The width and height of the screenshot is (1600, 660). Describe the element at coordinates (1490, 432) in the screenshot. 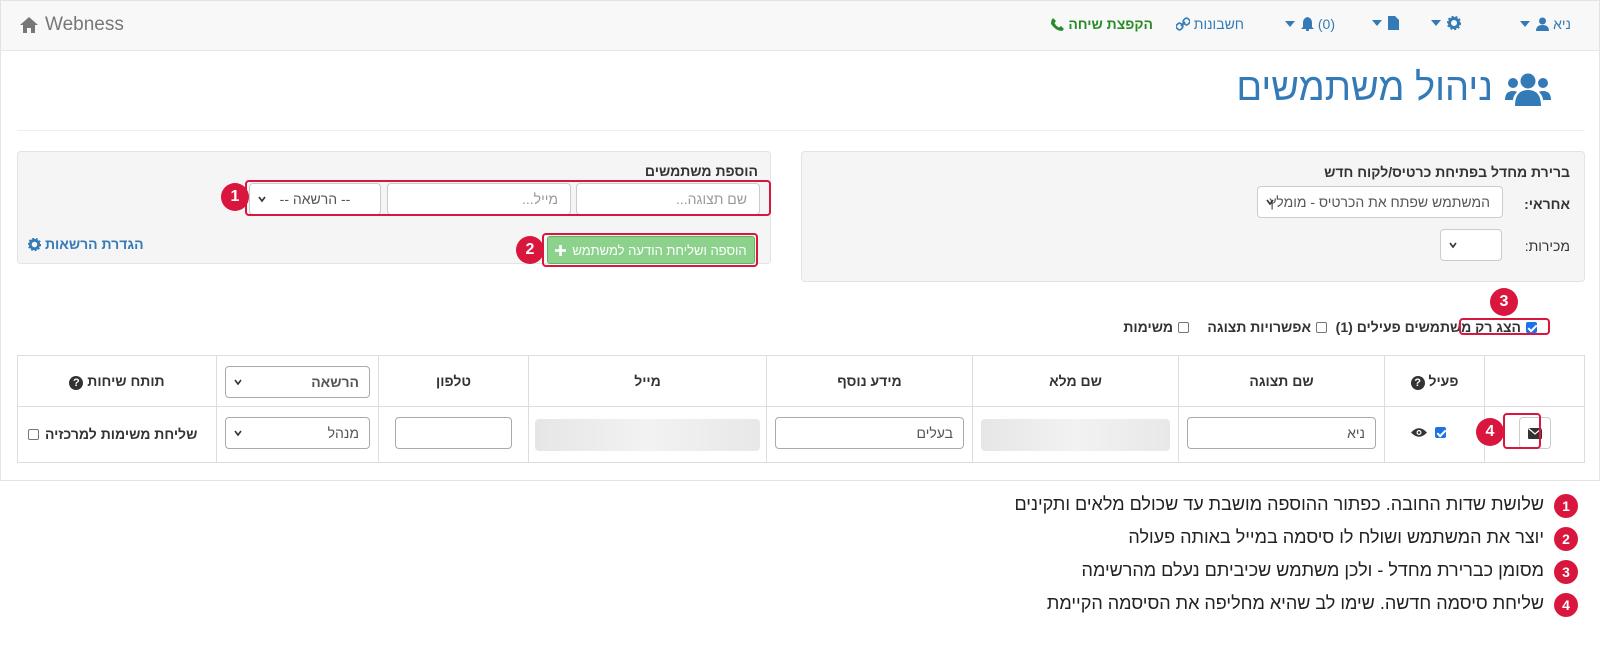

I see `annotation-badge-4: 4` at that location.